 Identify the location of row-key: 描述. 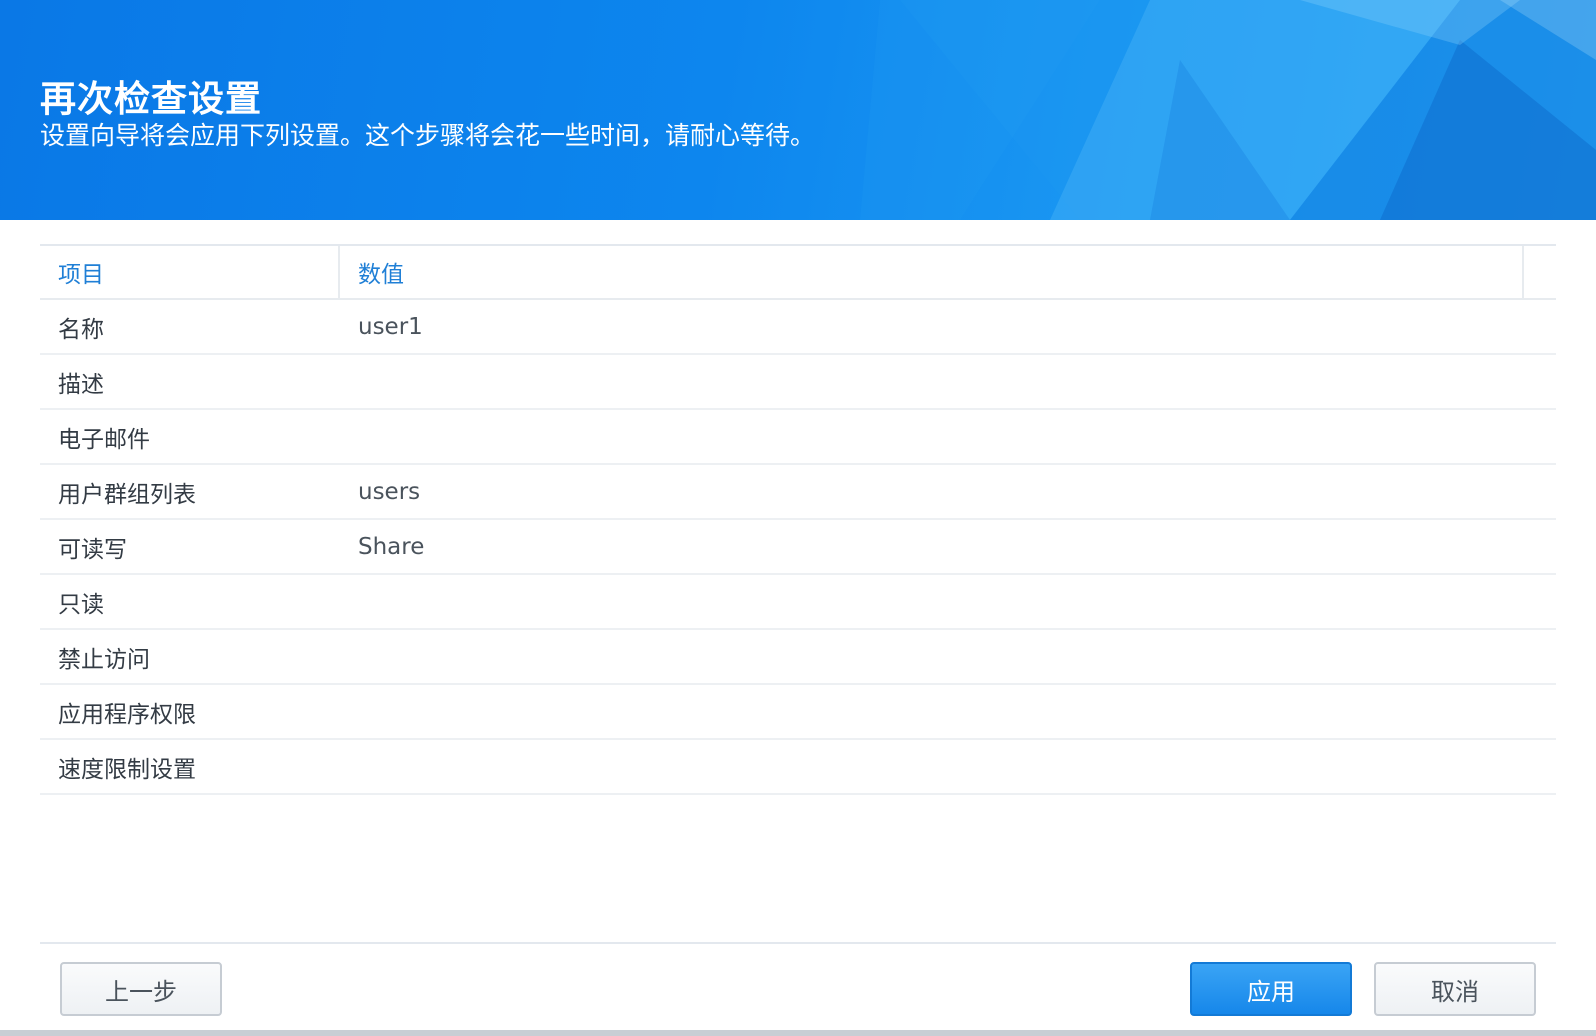
(81, 384).